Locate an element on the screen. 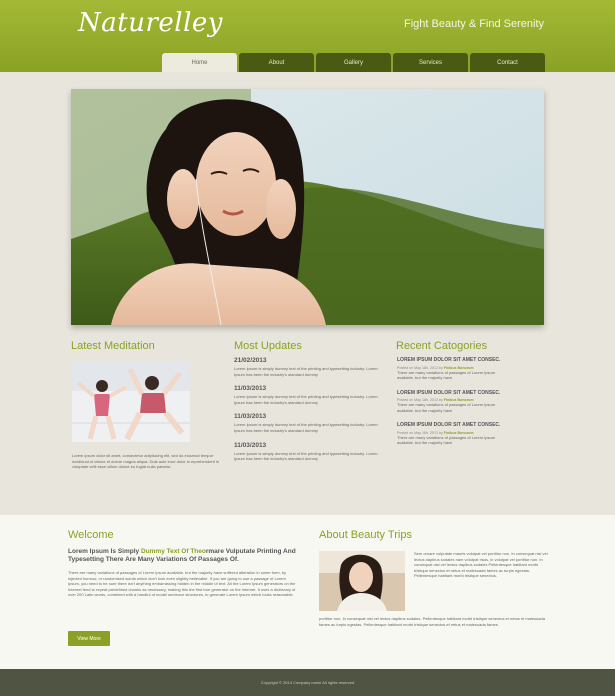  update-date: 21/02/2013 is located at coordinates (250, 360).